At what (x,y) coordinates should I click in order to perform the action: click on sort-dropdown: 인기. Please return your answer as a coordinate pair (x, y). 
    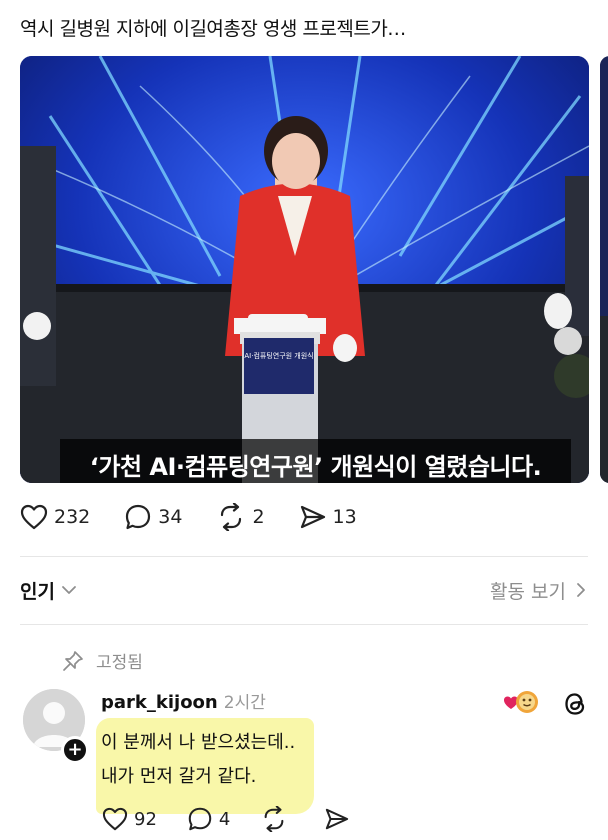
    Looking at the image, I should click on (48, 590).